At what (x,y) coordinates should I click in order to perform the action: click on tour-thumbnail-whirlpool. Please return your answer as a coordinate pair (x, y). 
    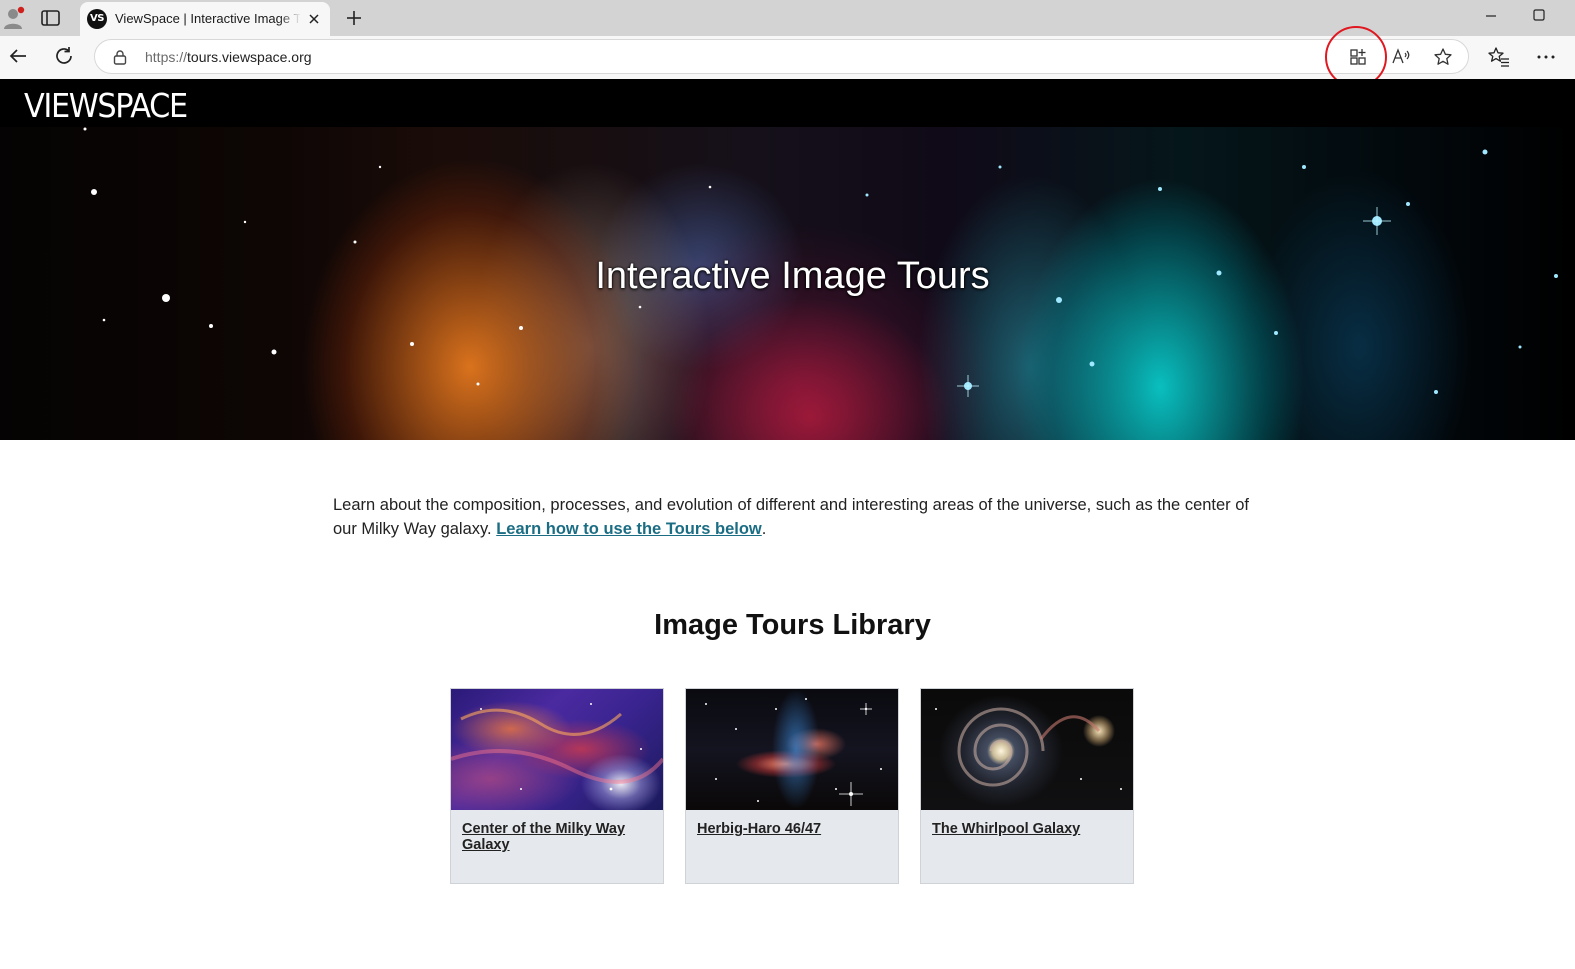
    Looking at the image, I should click on (1027, 749).